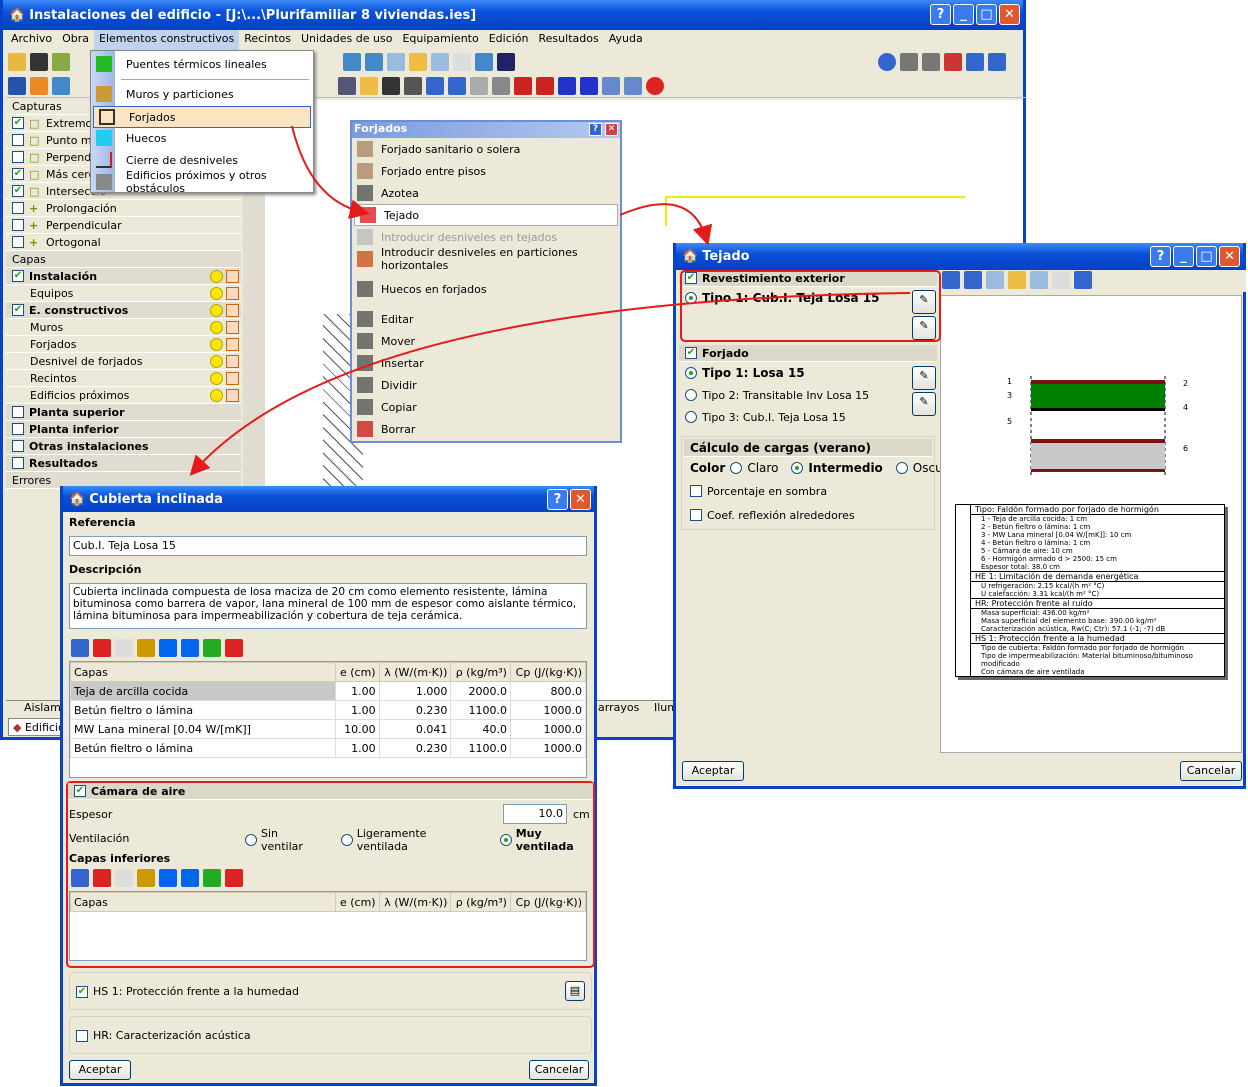 The width and height of the screenshot is (1248, 1087). I want to click on copy-icon, so click(479, 86).